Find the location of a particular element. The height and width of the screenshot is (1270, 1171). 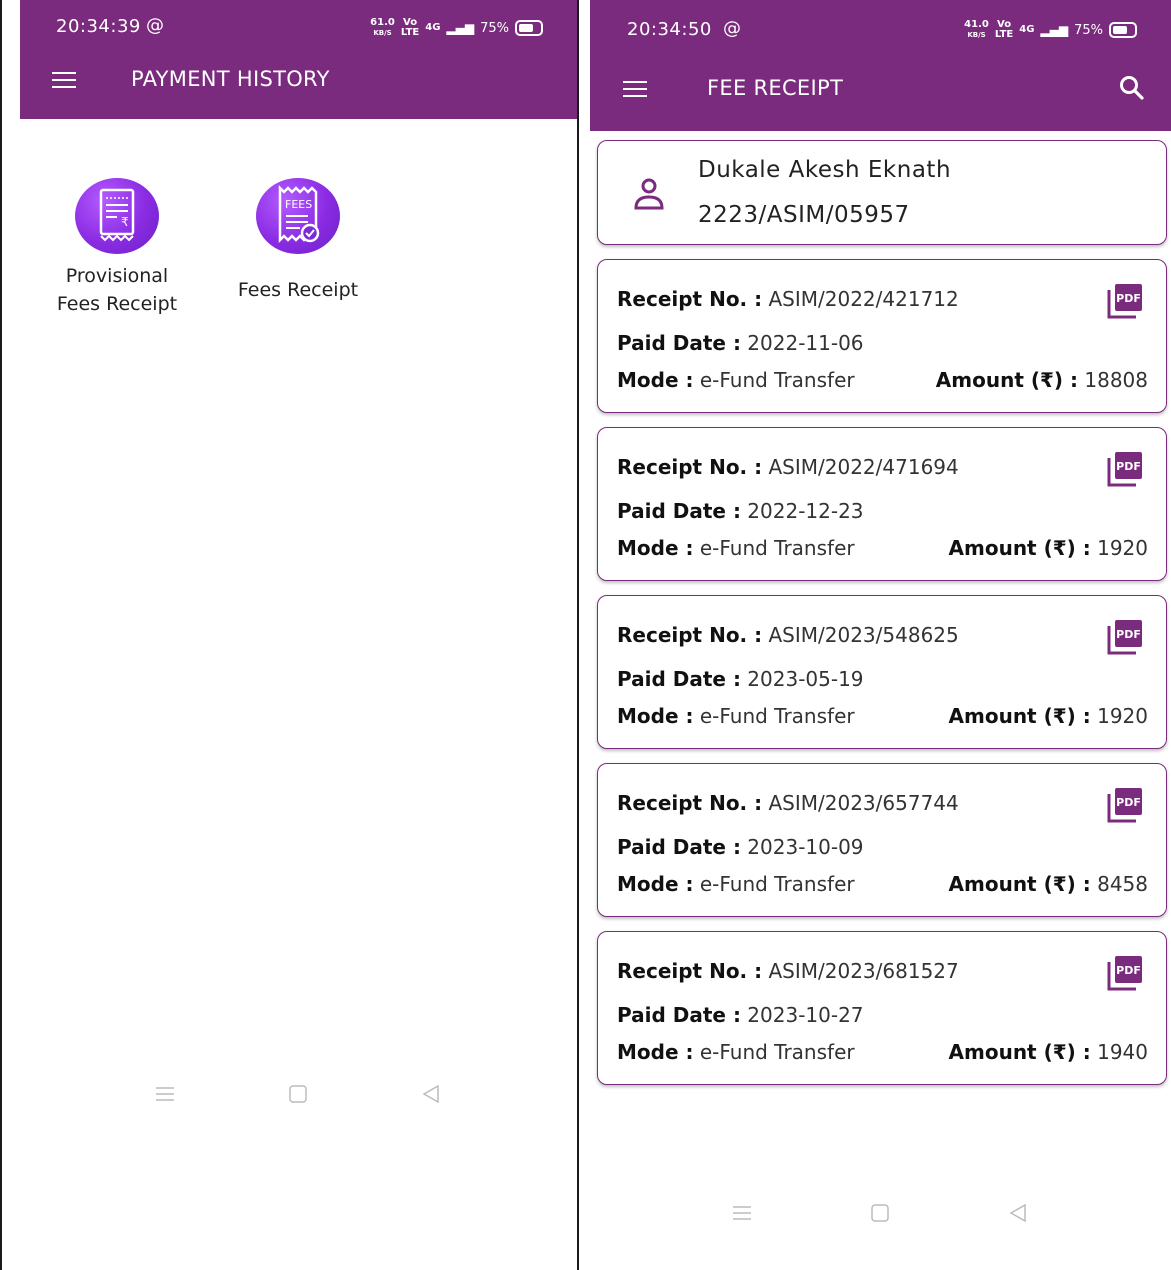

receipt-number: Receipt No. : ASIM/2023/548625 is located at coordinates (788, 635).